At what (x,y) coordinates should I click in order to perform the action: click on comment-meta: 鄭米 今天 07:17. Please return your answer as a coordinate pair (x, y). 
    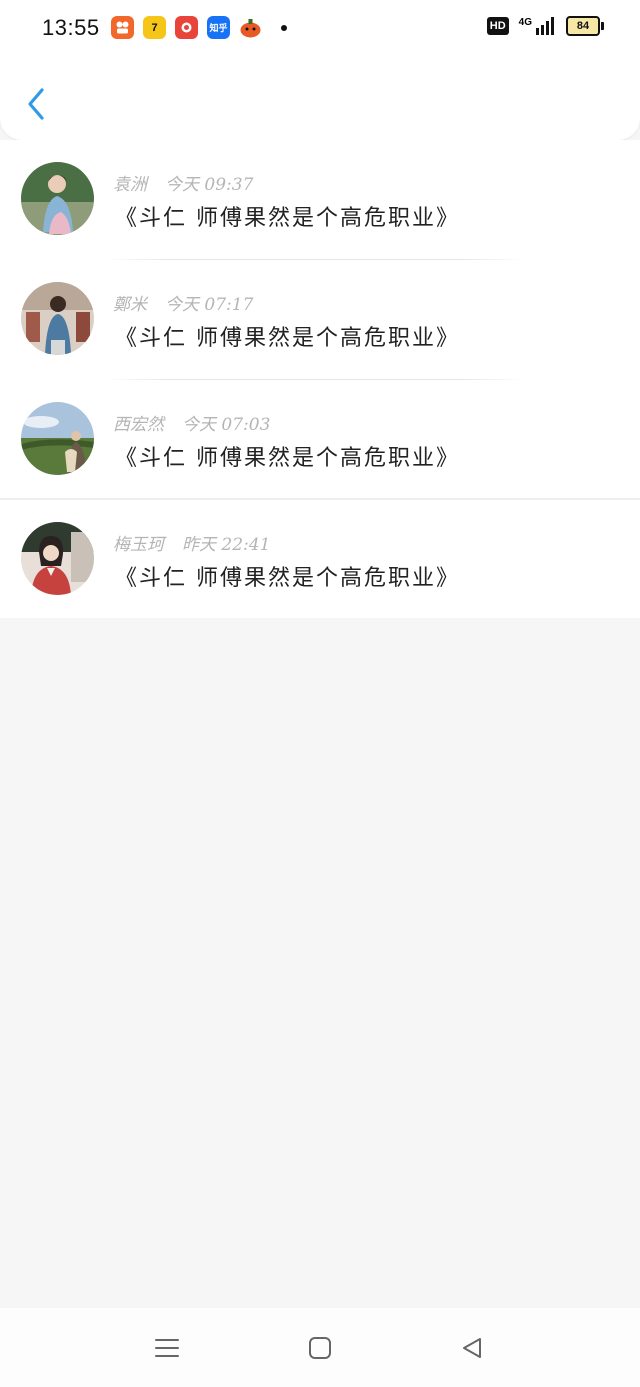
    Looking at the image, I should click on (183, 302).